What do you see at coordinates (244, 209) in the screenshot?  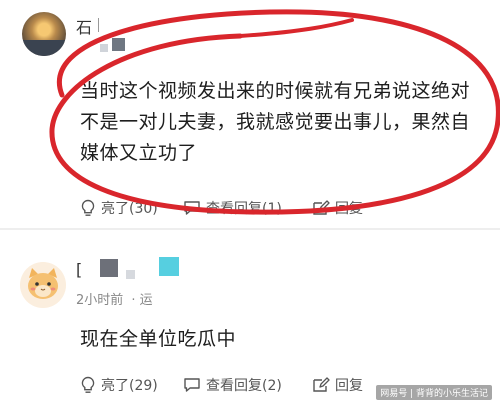 I see `view-replies-label: 查看回复(1)` at bounding box center [244, 209].